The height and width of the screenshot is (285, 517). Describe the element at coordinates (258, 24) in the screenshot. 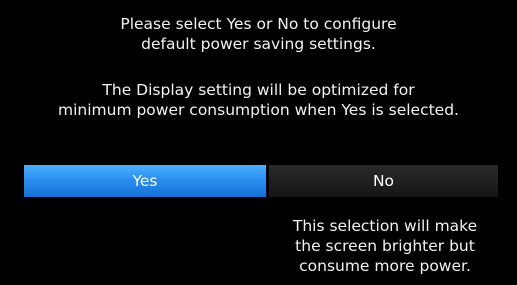

I see `prompt-line-1: Please select Yes or No to configure` at that location.